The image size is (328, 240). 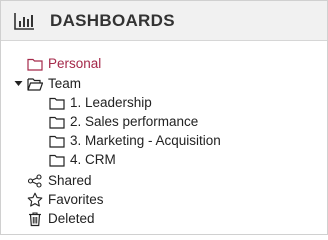 What do you see at coordinates (70, 180) in the screenshot?
I see `tree-item-label: Shared` at bounding box center [70, 180].